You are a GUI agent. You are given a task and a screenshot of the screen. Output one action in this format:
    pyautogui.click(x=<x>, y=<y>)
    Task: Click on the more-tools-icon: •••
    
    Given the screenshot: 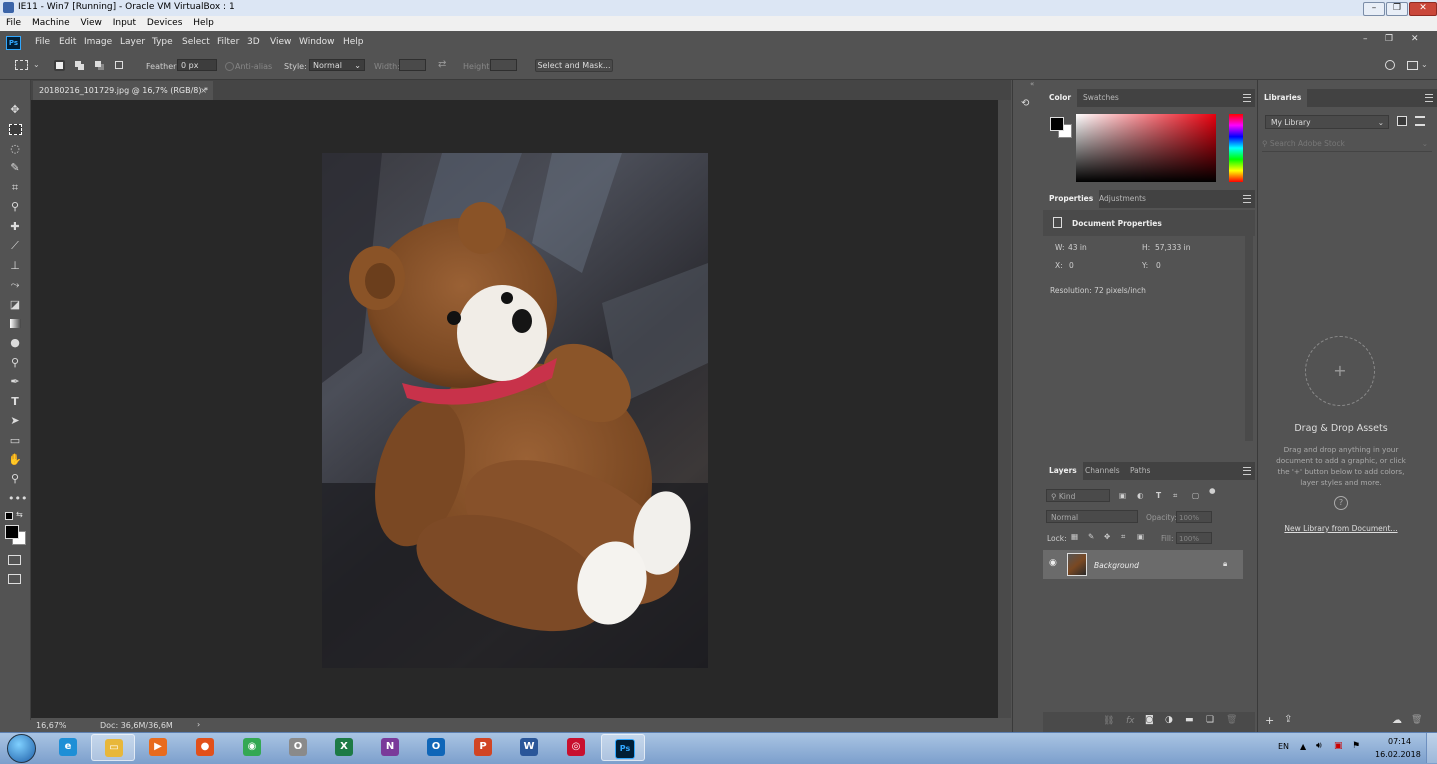 What is the action you would take?
    pyautogui.click(x=17, y=499)
    